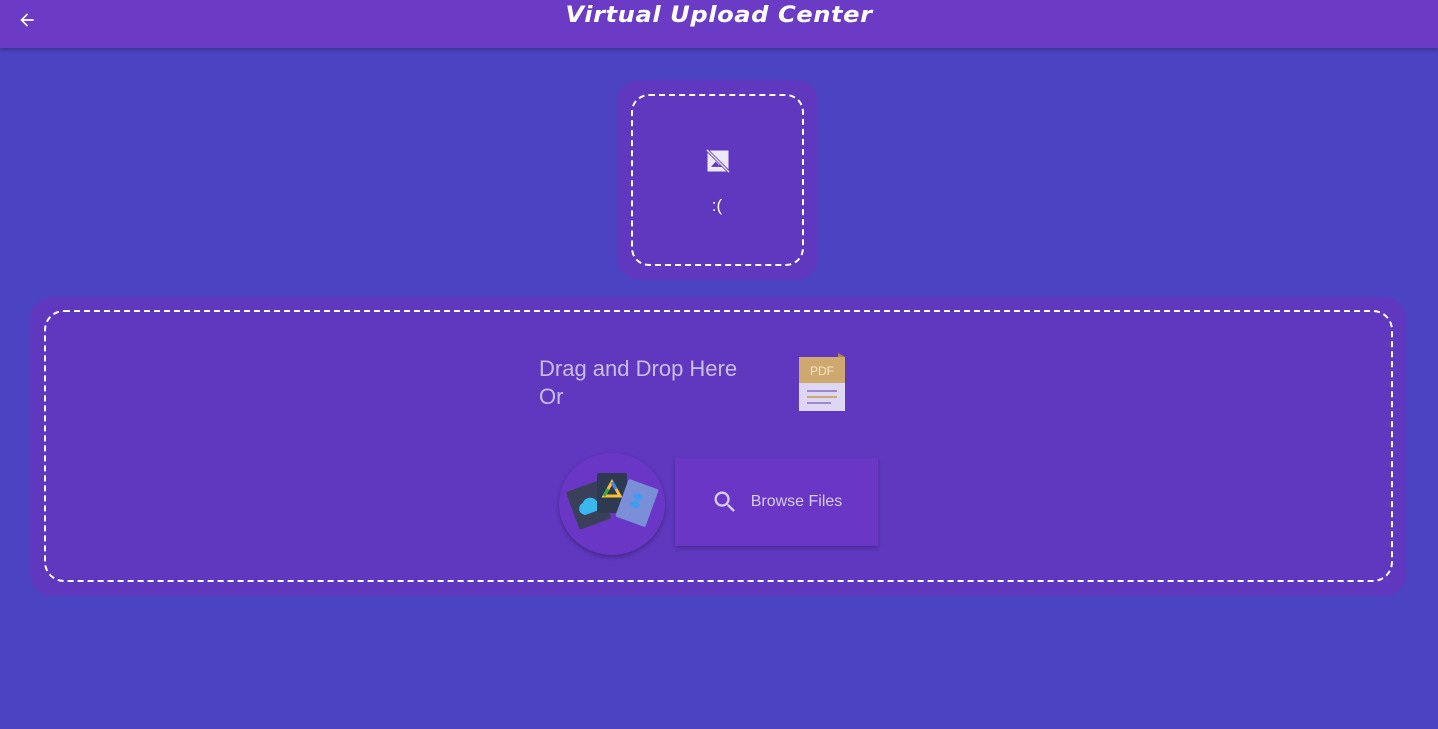 The height and width of the screenshot is (729, 1438). Describe the element at coordinates (638, 368) in the screenshot. I see `drop-instructions-line1: Drag and Drop Here` at that location.